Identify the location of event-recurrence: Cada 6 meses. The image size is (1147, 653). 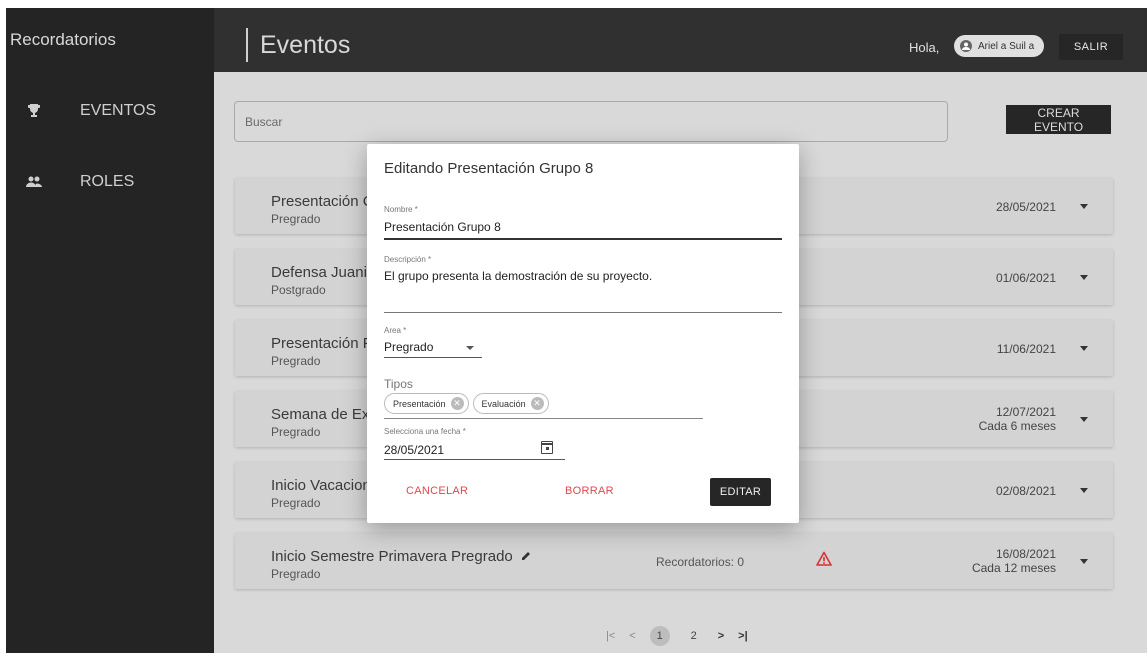
(1017, 426).